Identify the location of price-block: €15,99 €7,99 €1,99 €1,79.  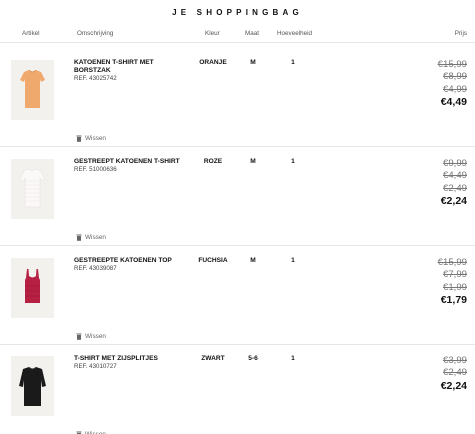
(452, 282).